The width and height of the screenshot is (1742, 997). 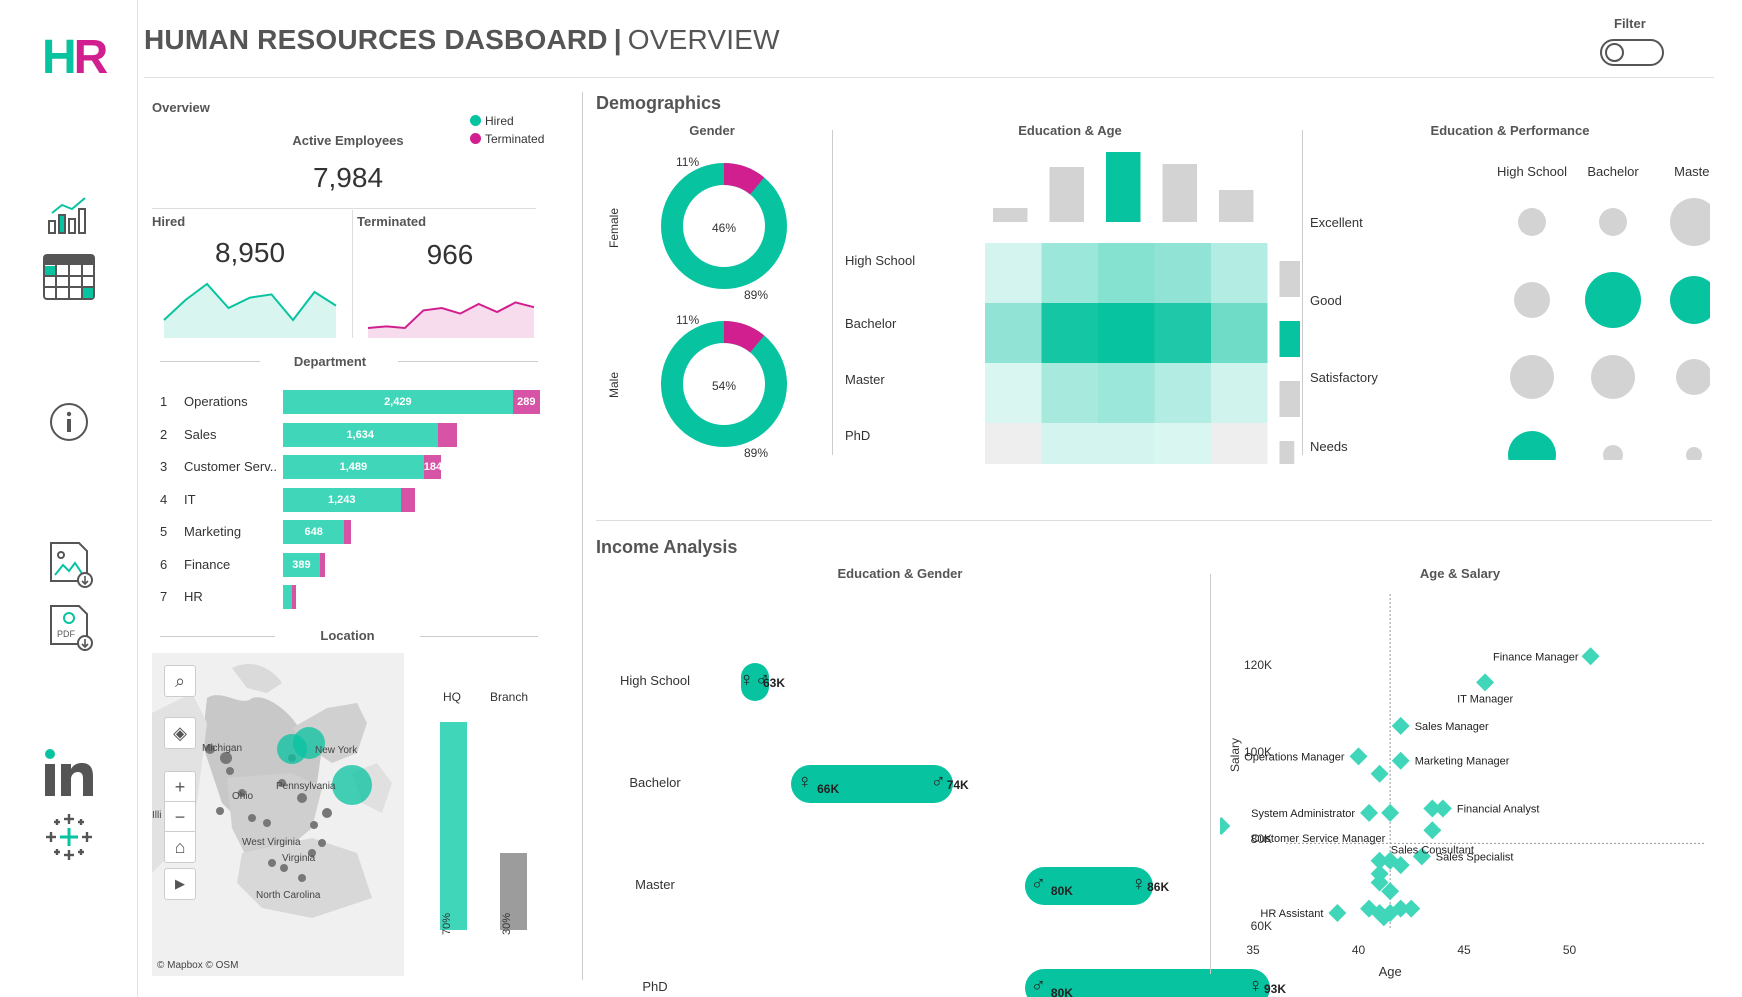 I want to click on map-label-ohio: Ohio, so click(x=243, y=796).